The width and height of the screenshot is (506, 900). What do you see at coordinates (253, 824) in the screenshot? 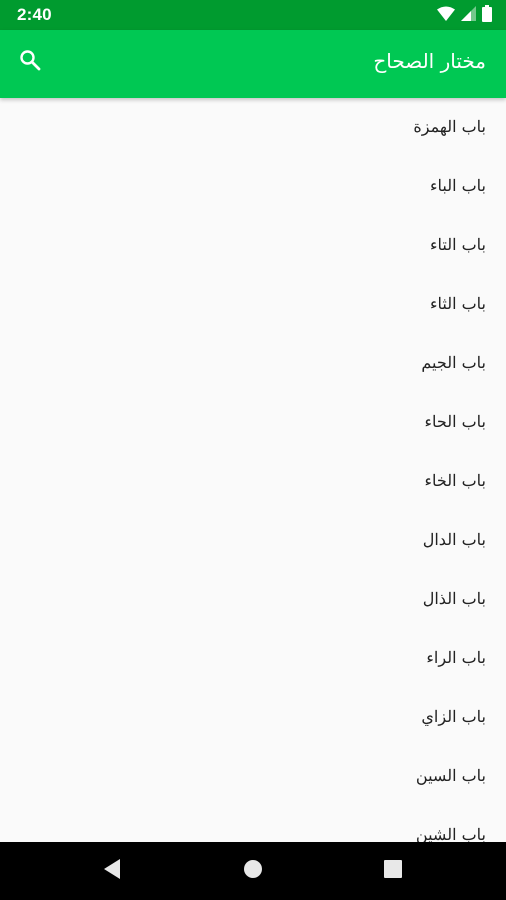
I see `list-item: باب الشين` at bounding box center [253, 824].